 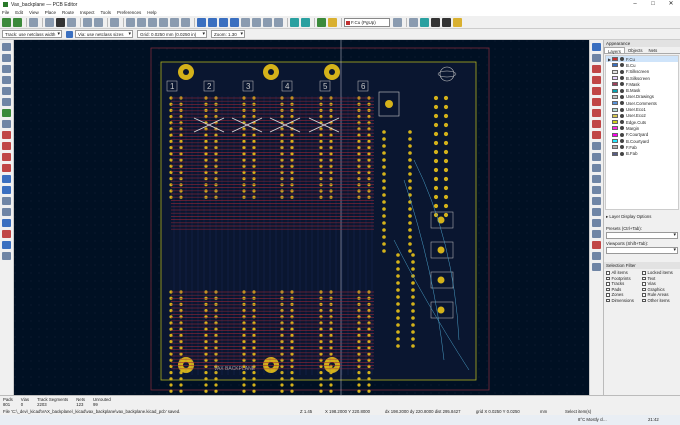 I want to click on zone-fill-icon, so click(x=6, y=135).